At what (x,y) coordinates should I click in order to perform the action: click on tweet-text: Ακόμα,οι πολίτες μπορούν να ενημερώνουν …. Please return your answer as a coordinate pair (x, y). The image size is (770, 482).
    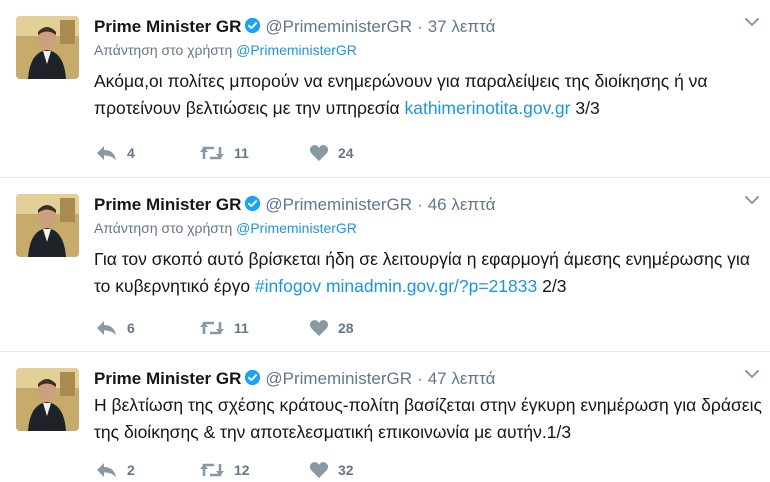
    Looking at the image, I should click on (428, 95).